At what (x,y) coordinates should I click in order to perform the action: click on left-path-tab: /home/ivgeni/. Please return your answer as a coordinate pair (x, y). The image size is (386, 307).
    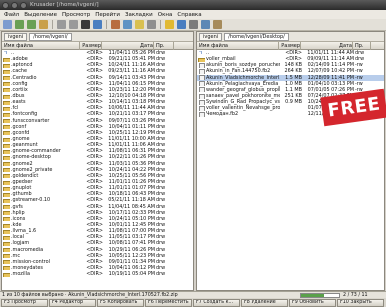
    Looking at the image, I should click on (50, 36).